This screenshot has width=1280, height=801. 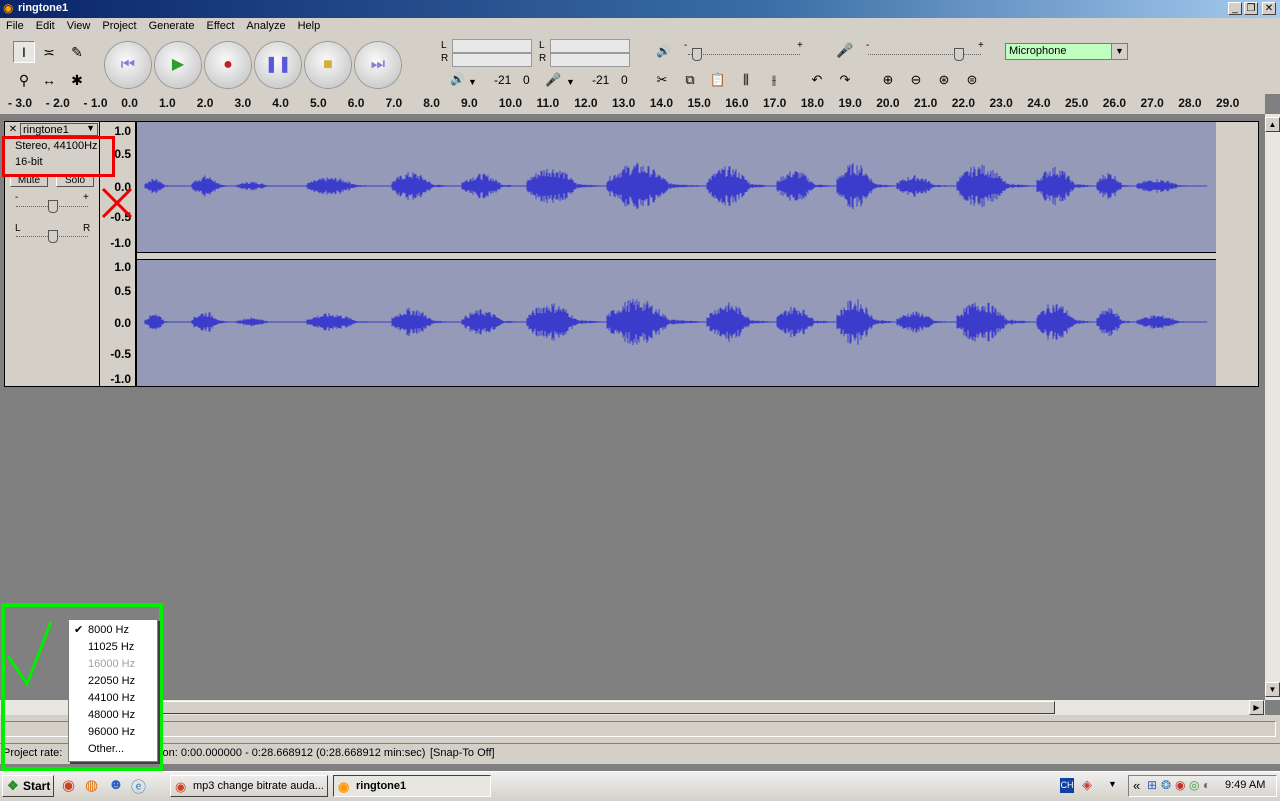 What do you see at coordinates (699, 103) in the screenshot?
I see `ruler-tick-label: 15.0` at bounding box center [699, 103].